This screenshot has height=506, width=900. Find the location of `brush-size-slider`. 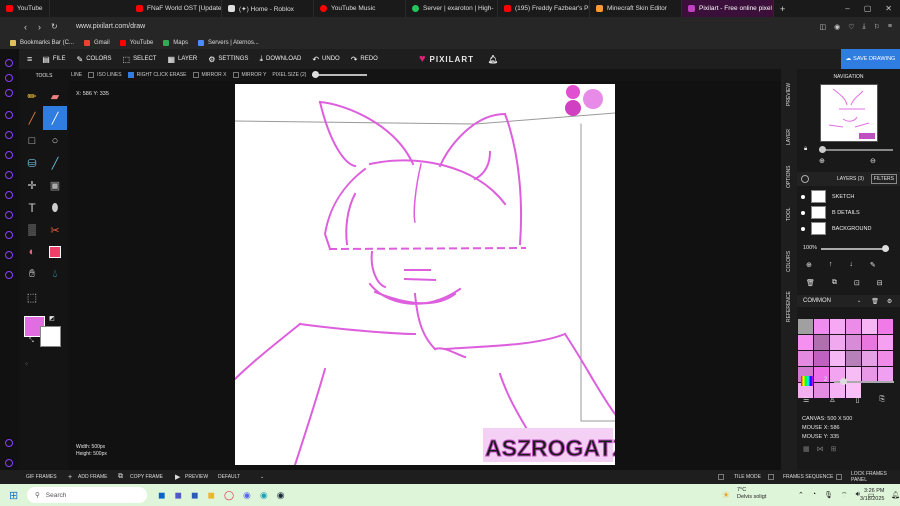

brush-size-slider is located at coordinates (864, 381).